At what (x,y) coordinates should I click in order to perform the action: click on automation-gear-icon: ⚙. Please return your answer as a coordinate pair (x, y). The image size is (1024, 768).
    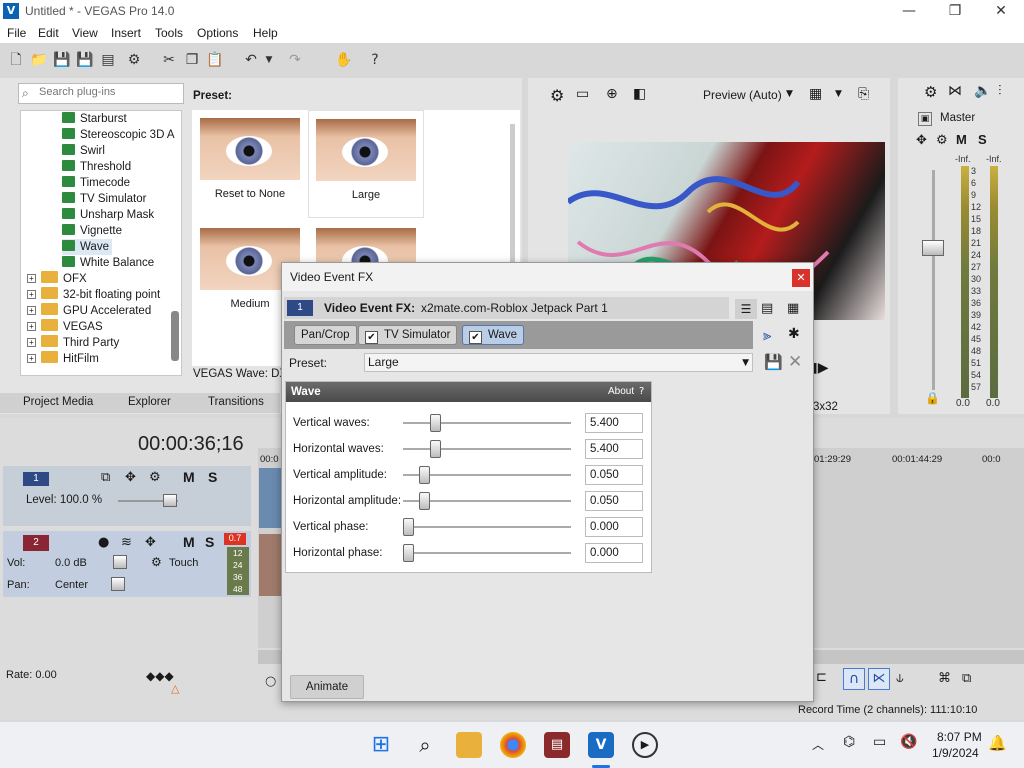
    Looking at the image, I should click on (156, 562).